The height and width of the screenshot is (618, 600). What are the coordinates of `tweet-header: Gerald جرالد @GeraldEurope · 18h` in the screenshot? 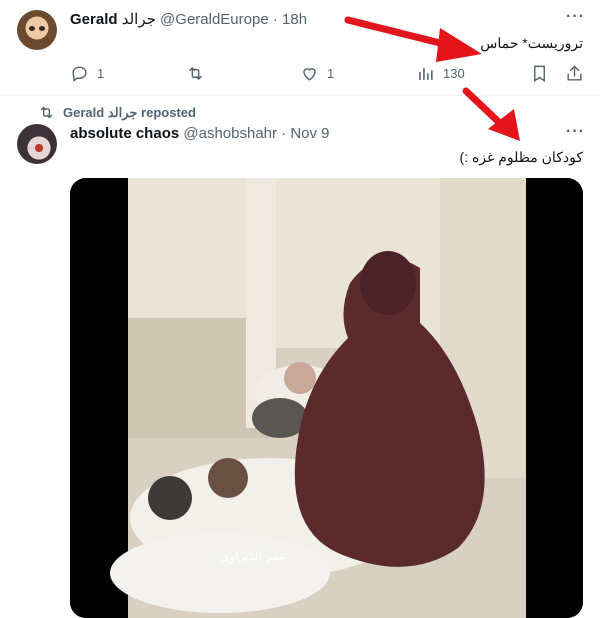 It's located at (188, 19).